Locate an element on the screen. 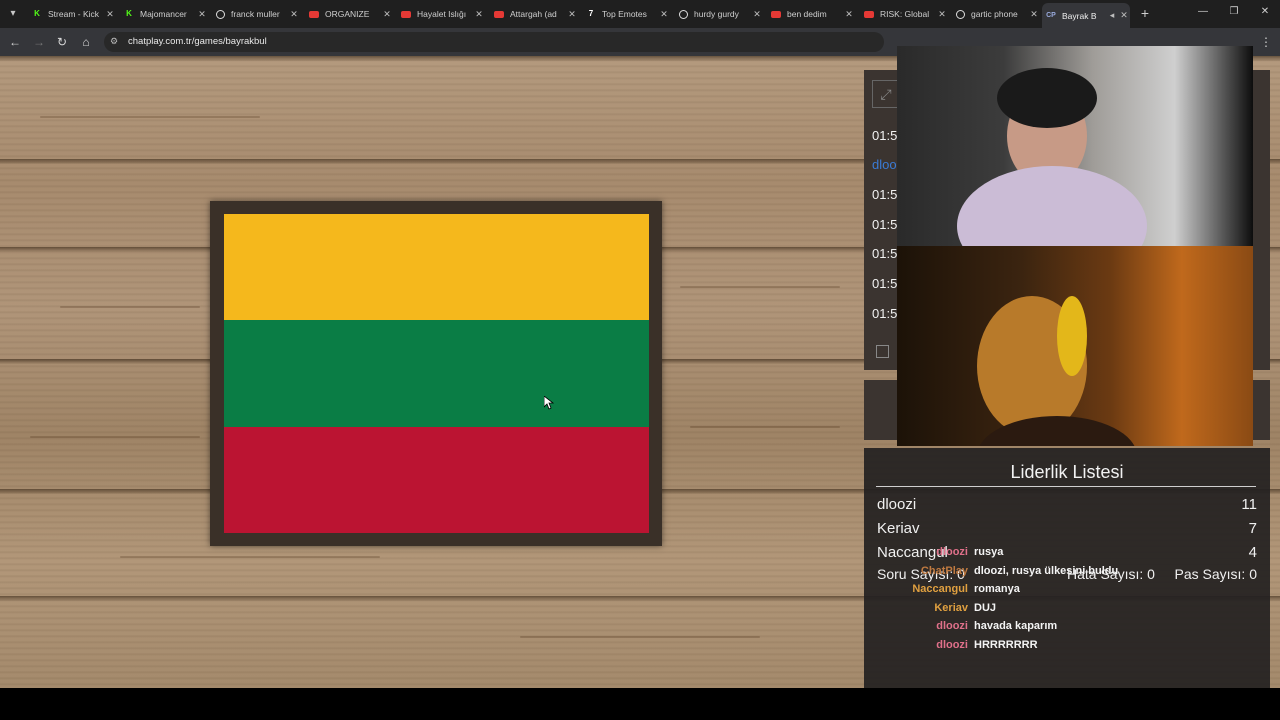 The width and height of the screenshot is (1280, 720). forward-icon: → is located at coordinates (39, 42).